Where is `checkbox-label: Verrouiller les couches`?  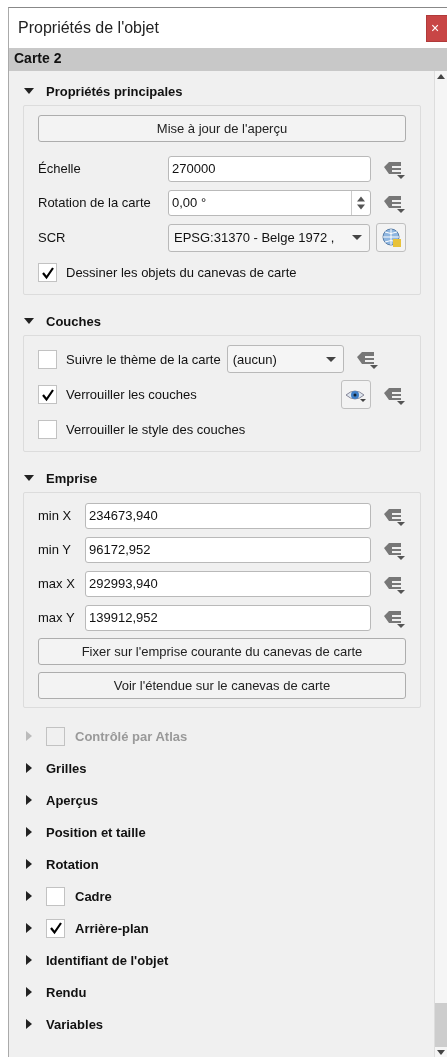 checkbox-label: Verrouiller les couches is located at coordinates (131, 394).